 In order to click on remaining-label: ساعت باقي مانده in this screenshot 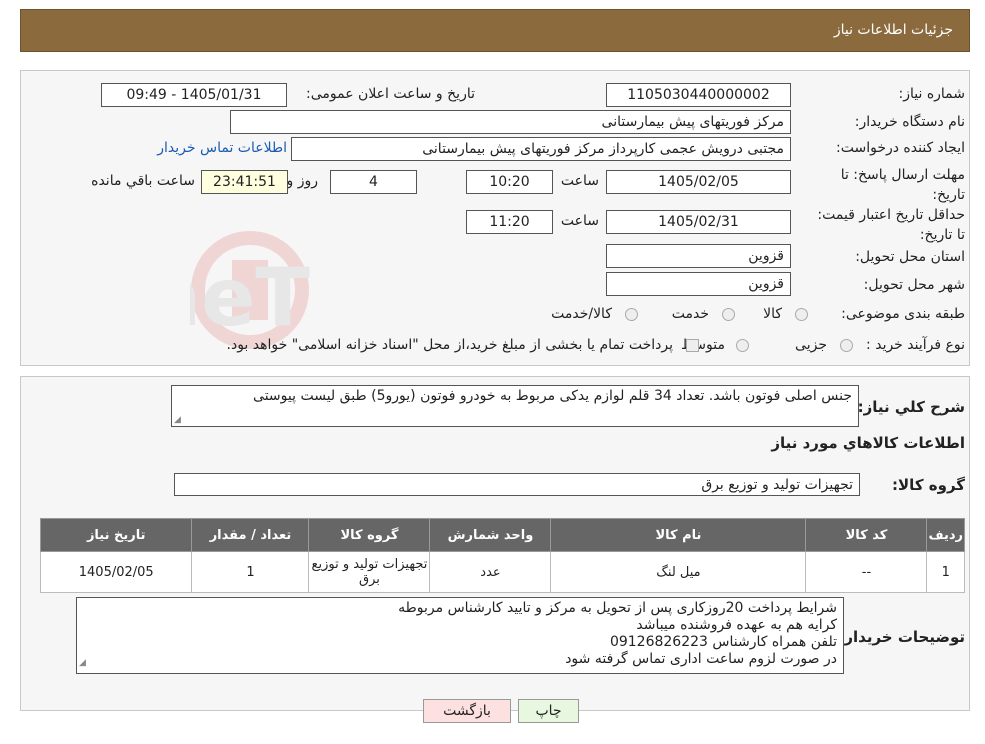, I will do `click(143, 181)`.